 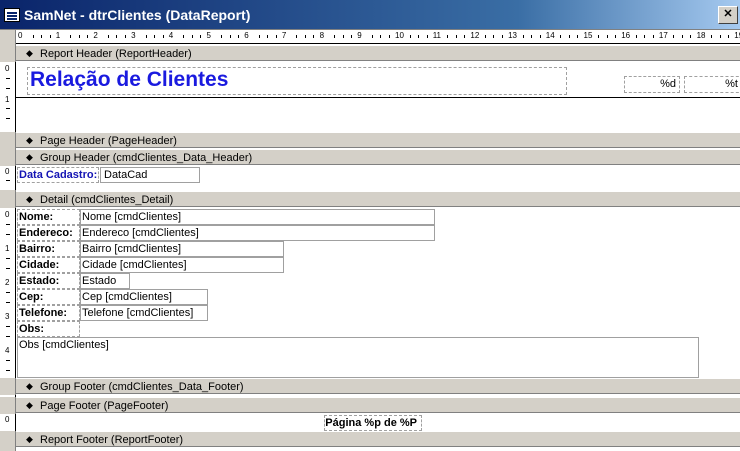 What do you see at coordinates (378, 157) in the screenshot?
I see `section-bar-group-header: ◆ Group Header (cmdClientes_Data_Header)` at bounding box center [378, 157].